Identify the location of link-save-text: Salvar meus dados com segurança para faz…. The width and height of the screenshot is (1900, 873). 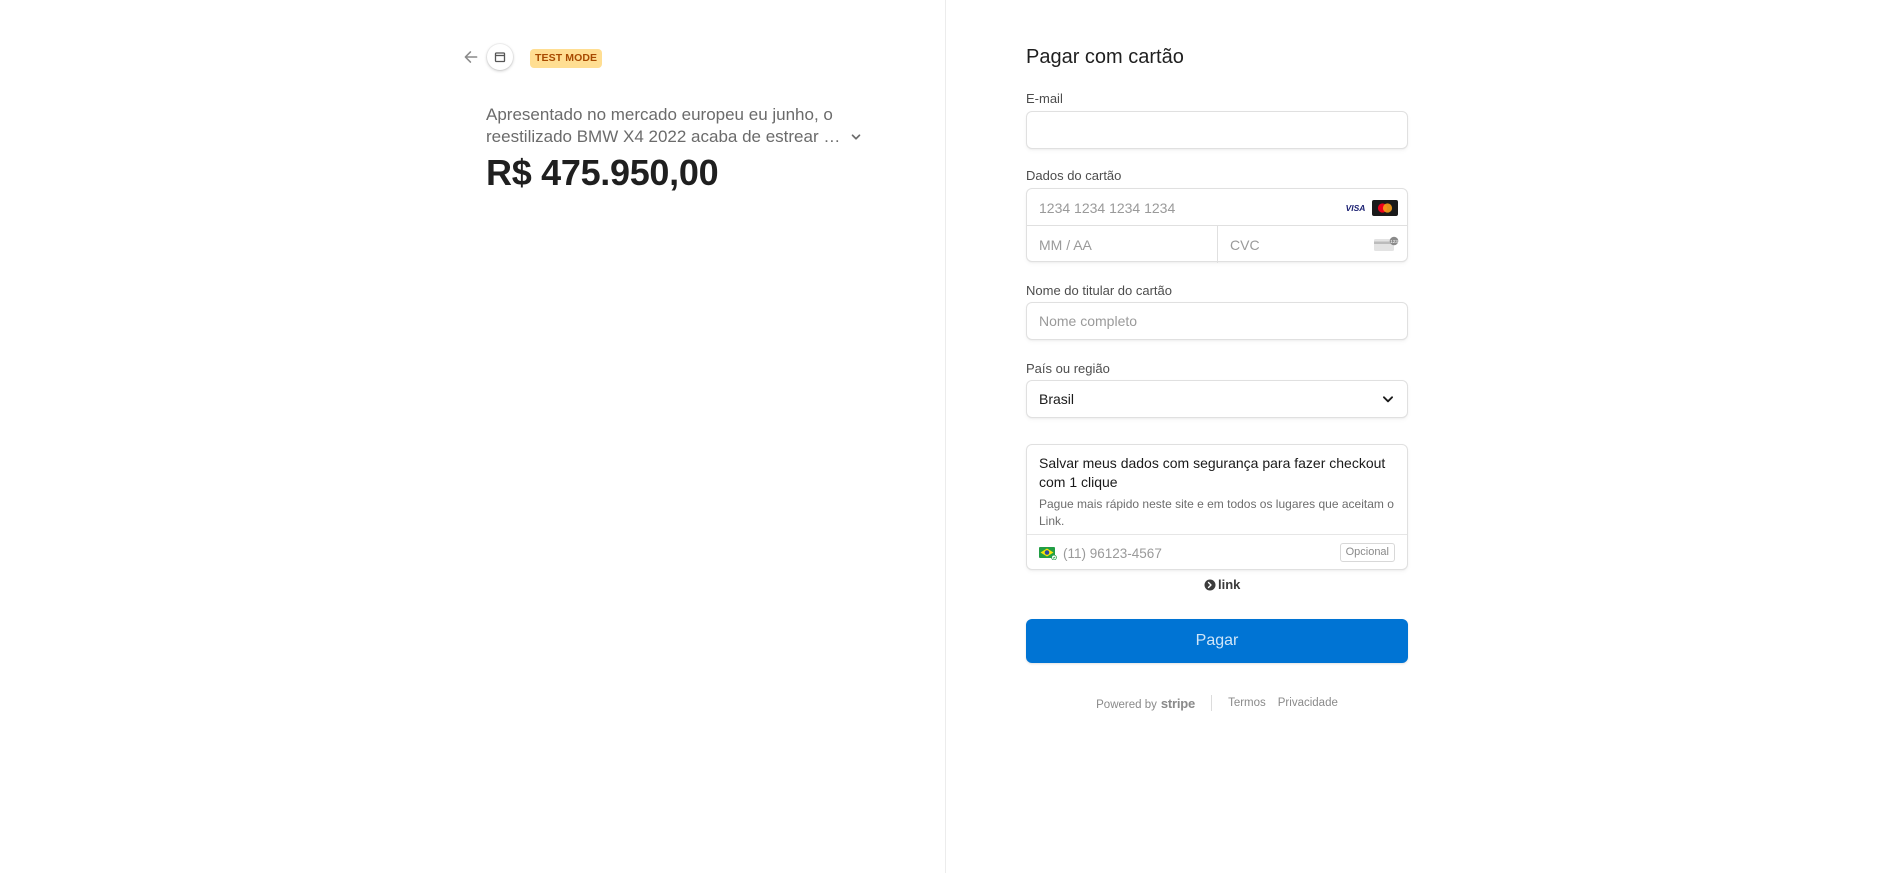
(1217, 492).